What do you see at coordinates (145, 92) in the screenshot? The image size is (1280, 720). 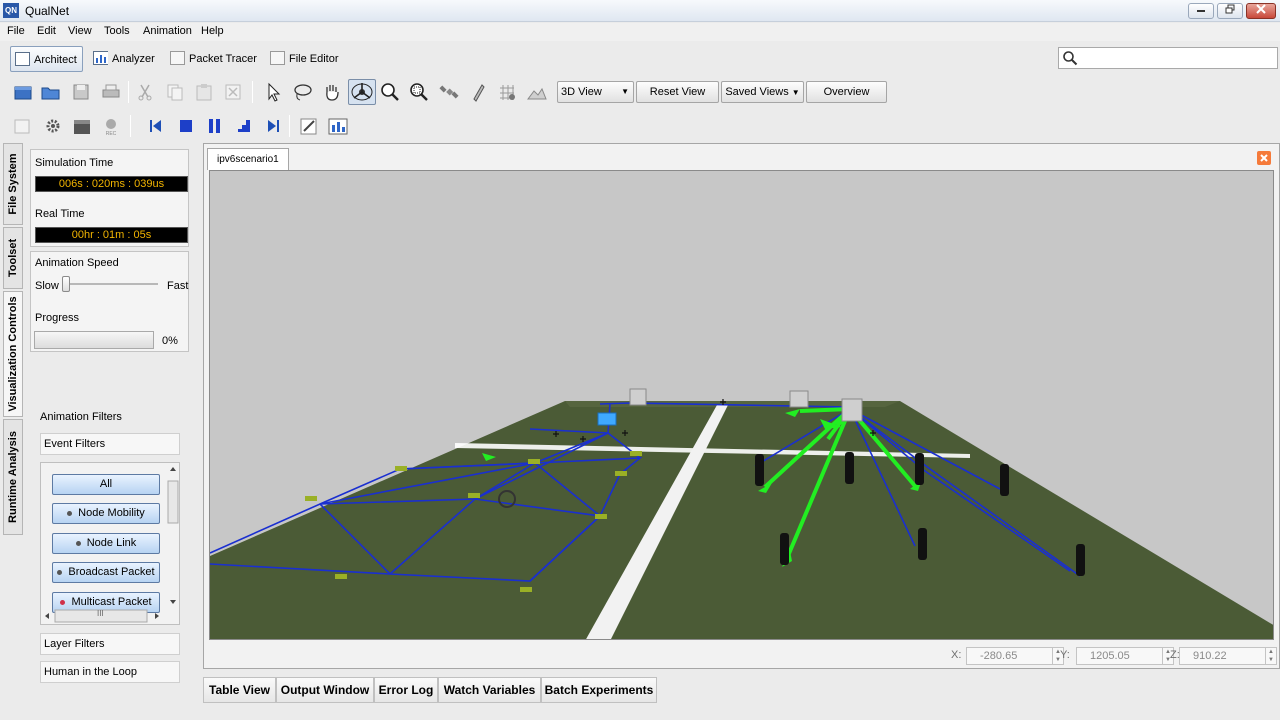 I see `cut-icon` at bounding box center [145, 92].